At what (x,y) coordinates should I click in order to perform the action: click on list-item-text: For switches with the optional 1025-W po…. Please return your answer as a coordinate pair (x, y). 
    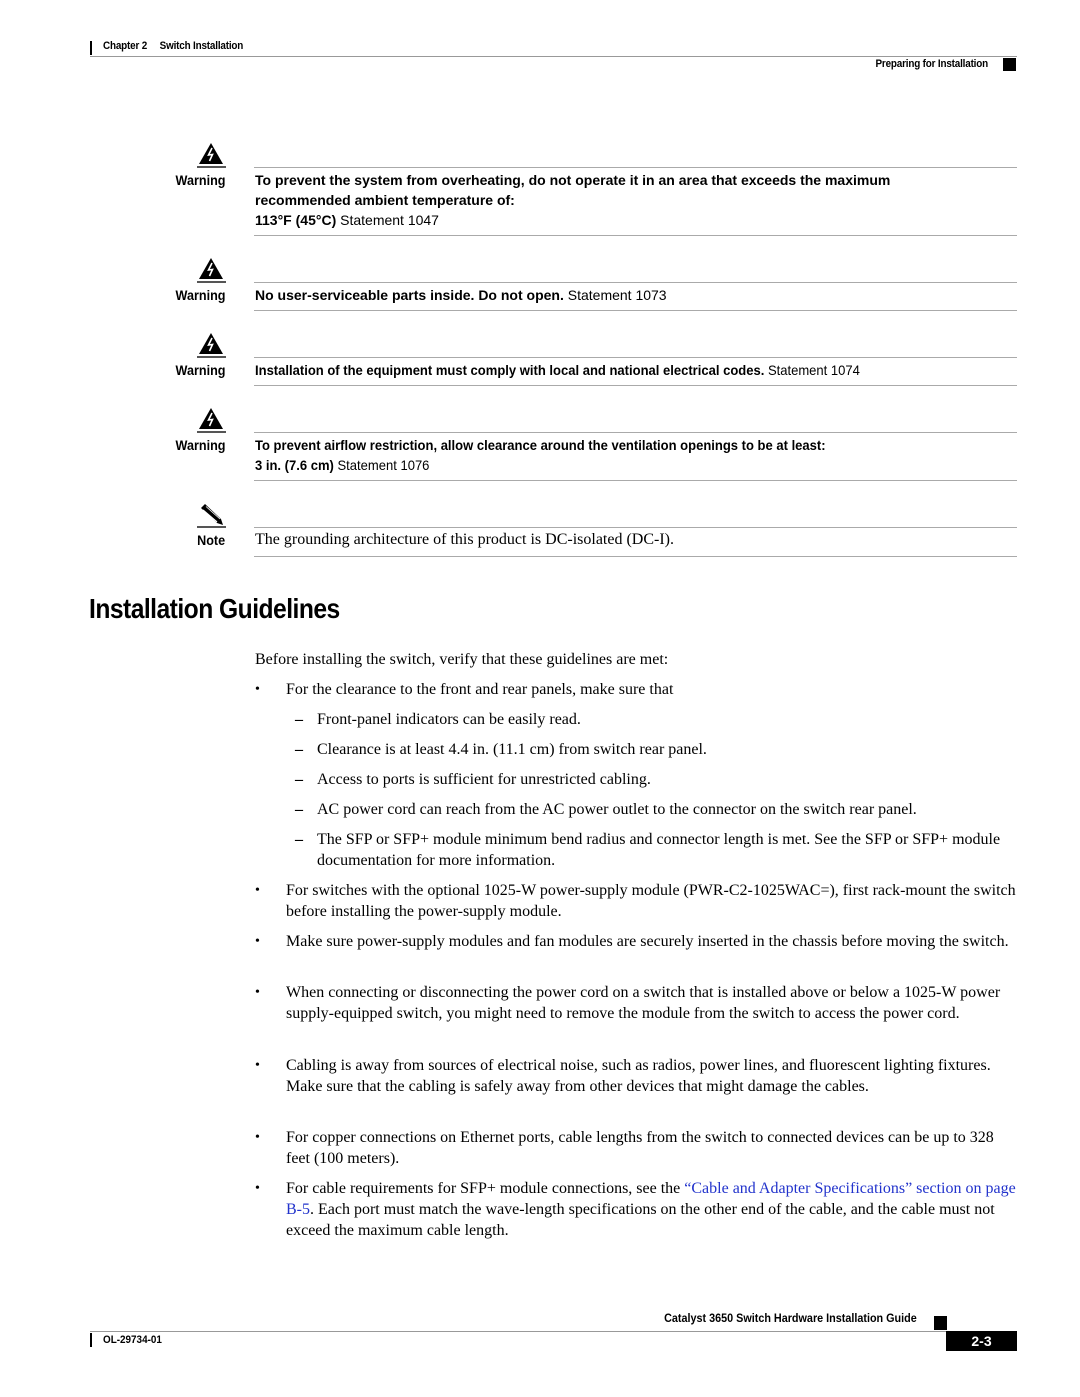
    Looking at the image, I should click on (651, 901).